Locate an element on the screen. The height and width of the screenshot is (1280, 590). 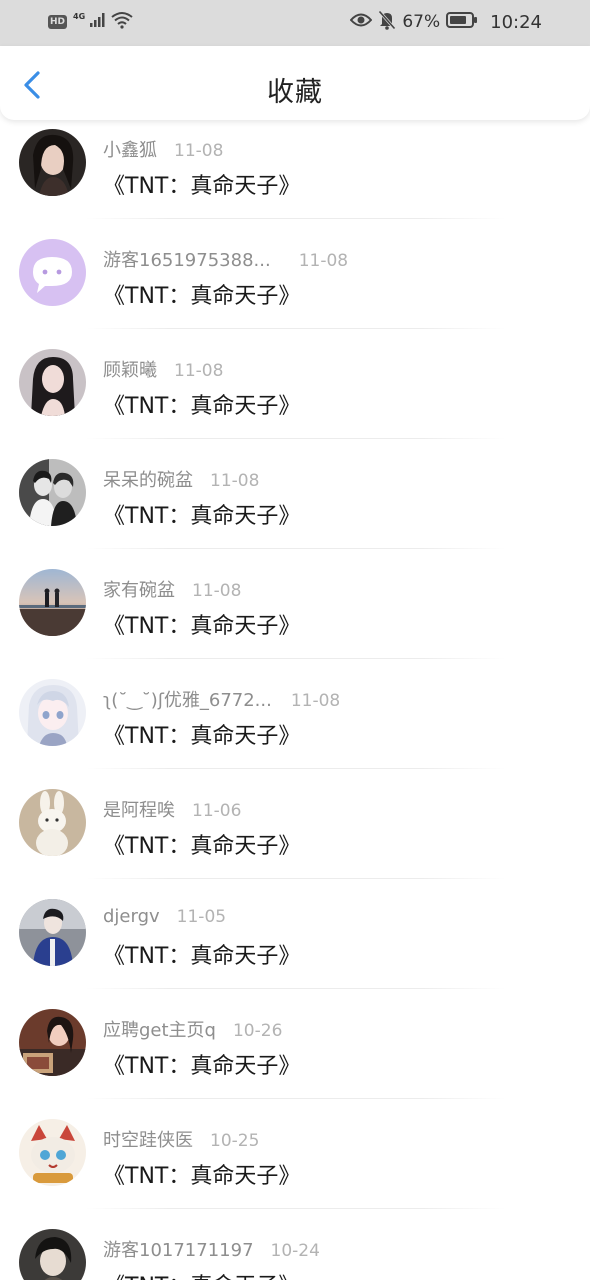
favorite-item: 呆呆的碗盆 11-08 《TNT：真命天子》 is located at coordinates (295, 505).